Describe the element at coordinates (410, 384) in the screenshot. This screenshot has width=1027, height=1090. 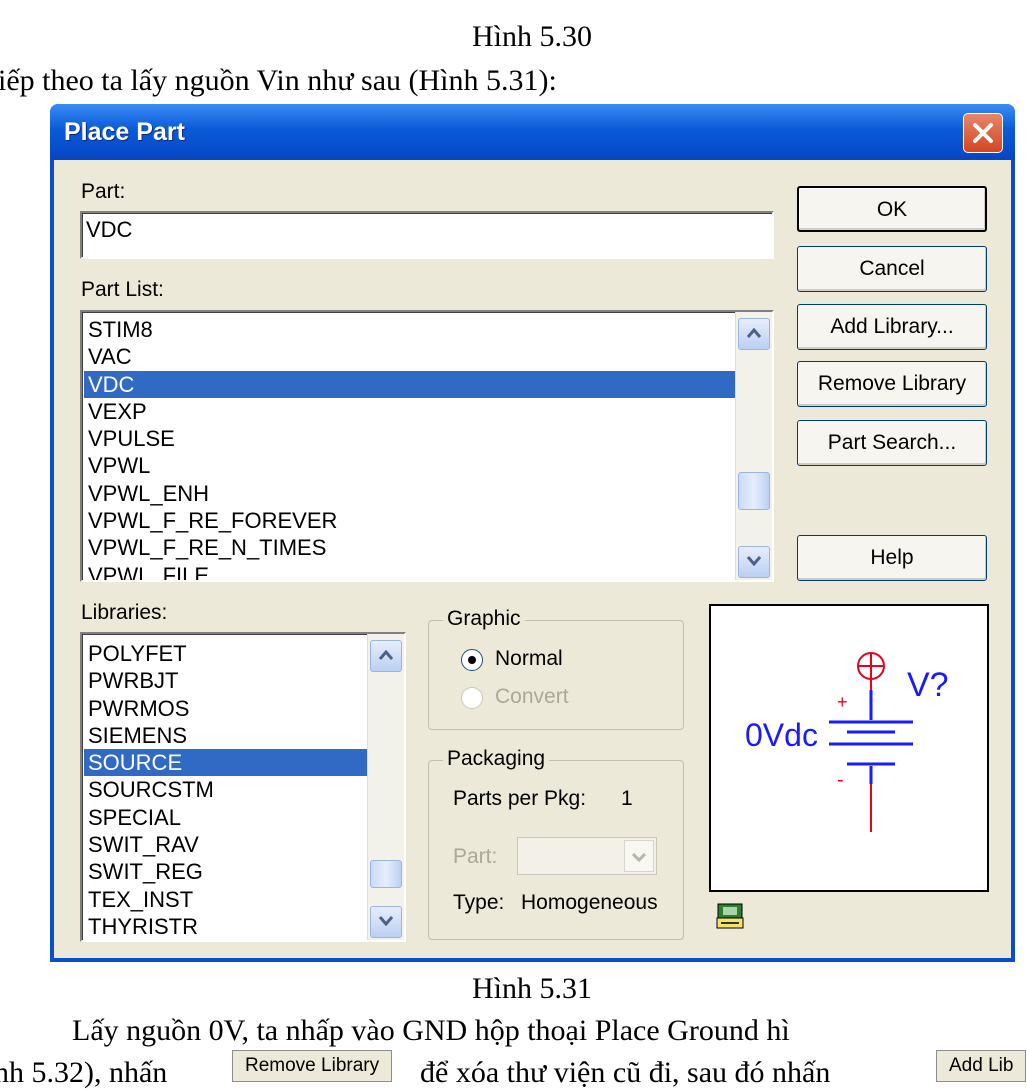
I see `list-item: VDC` at that location.